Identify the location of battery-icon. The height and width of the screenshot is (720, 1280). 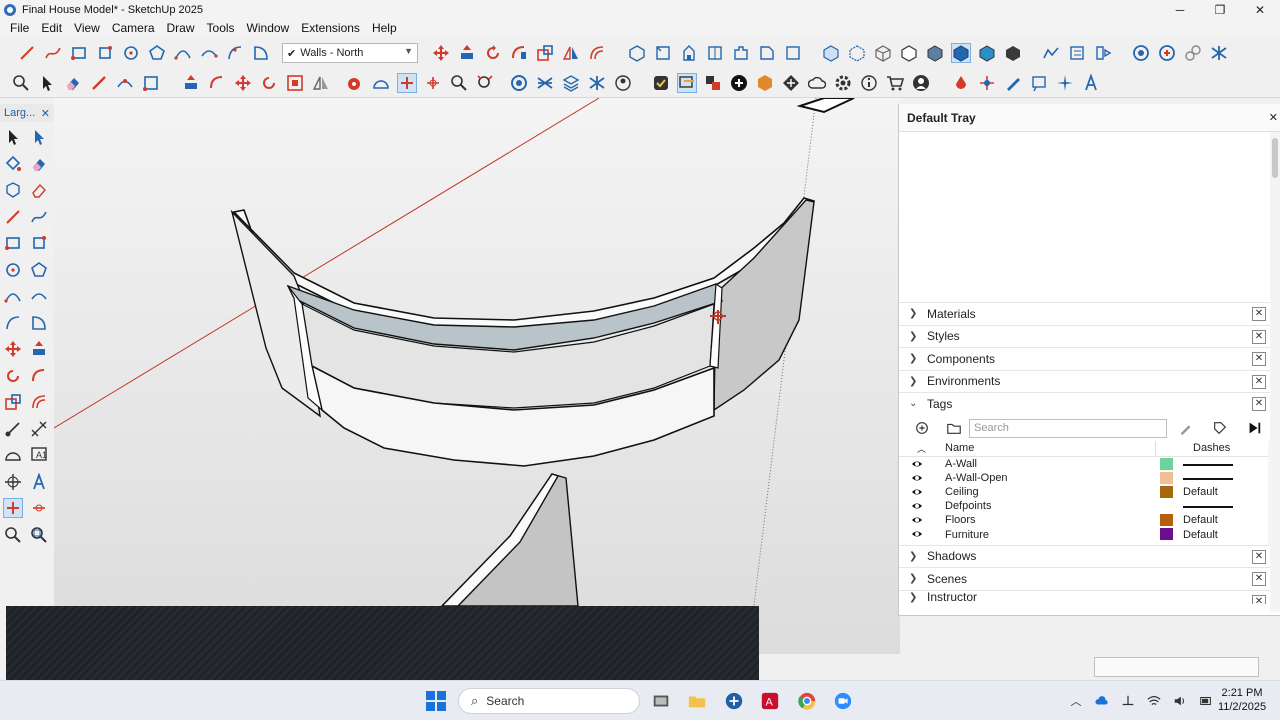
(1206, 701).